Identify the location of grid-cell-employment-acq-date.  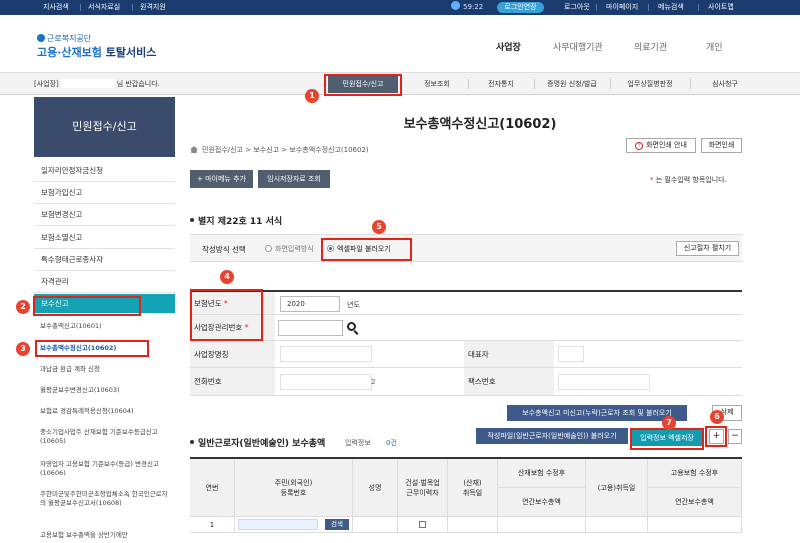
(617, 525).